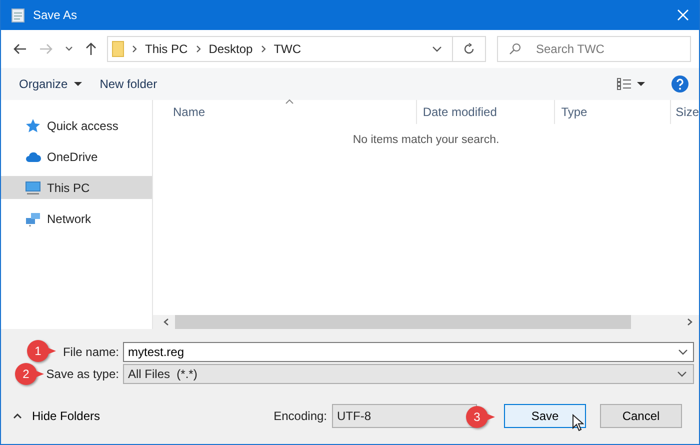 The height and width of the screenshot is (445, 700). Describe the element at coordinates (426, 140) in the screenshot. I see `empty-message: No items match your search.` at that location.